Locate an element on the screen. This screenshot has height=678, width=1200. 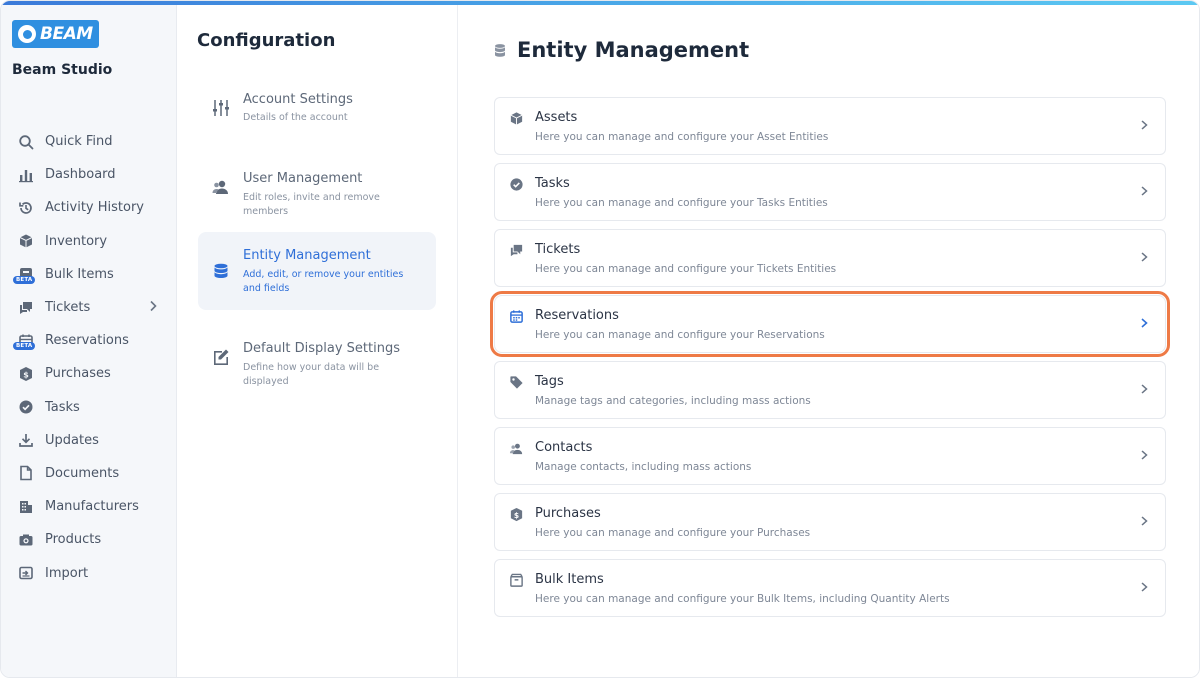
edit-icon is located at coordinates (221, 357).